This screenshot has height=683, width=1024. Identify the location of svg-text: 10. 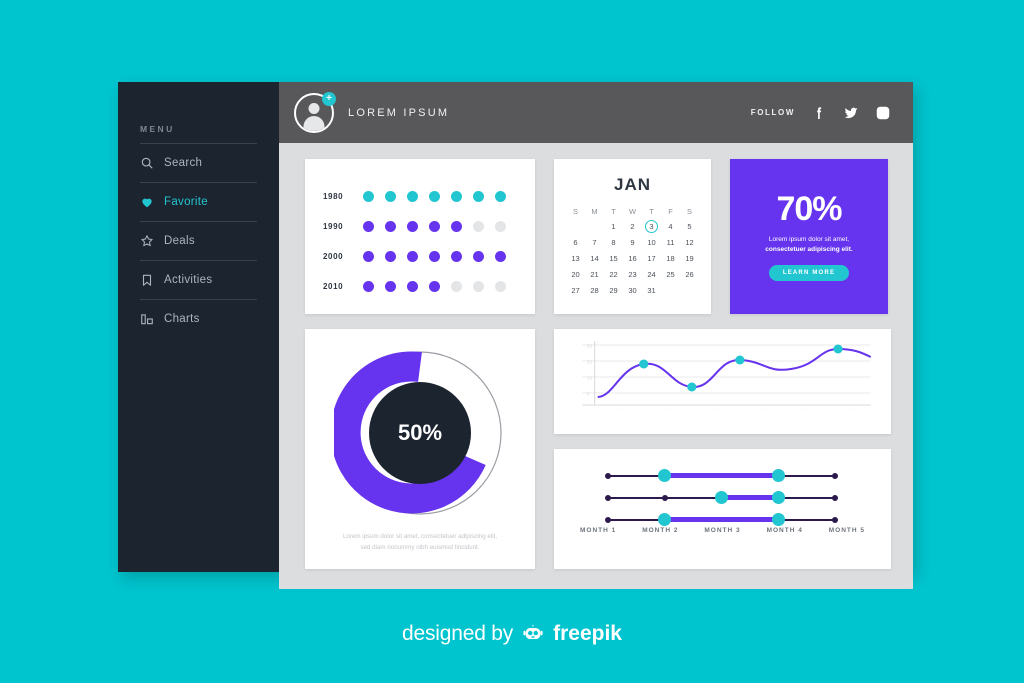
(589, 379).